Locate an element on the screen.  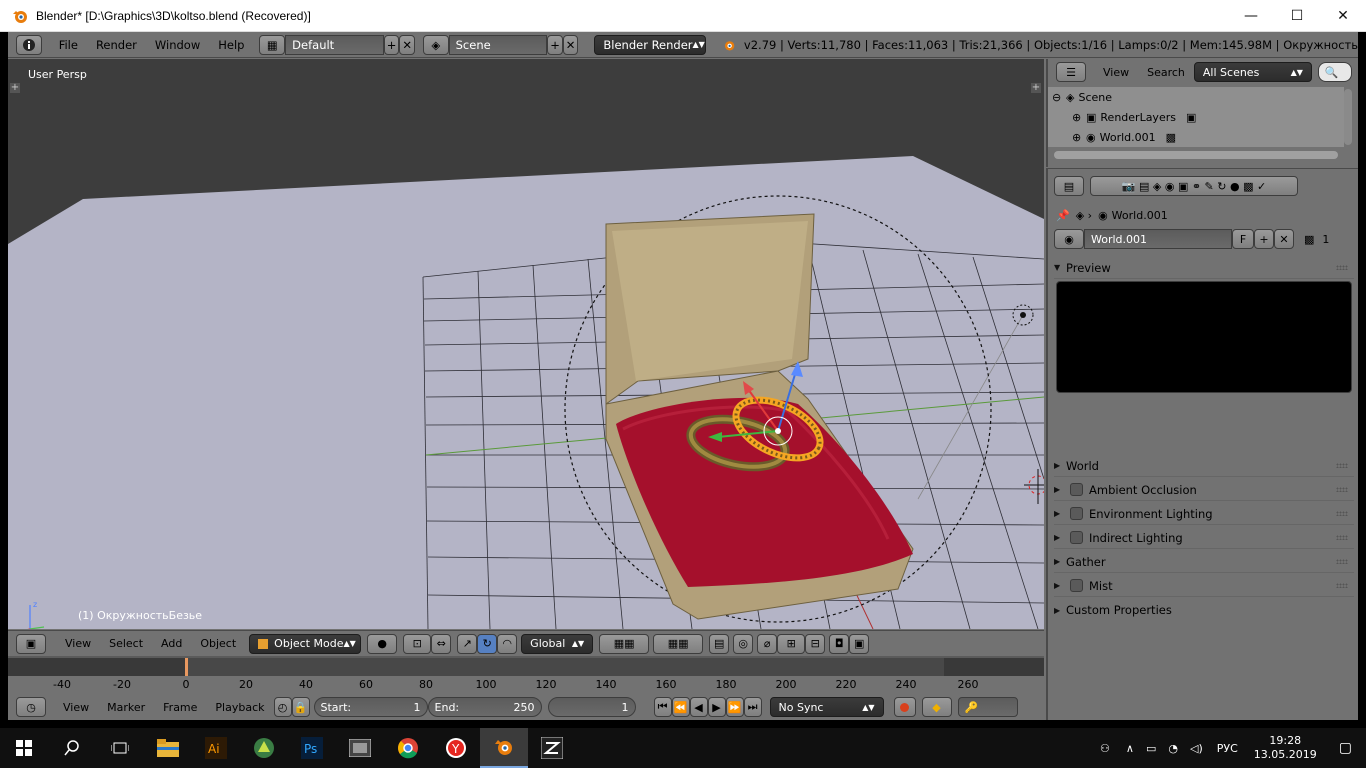
screen-layout-field: Default is located at coordinates (334, 44).